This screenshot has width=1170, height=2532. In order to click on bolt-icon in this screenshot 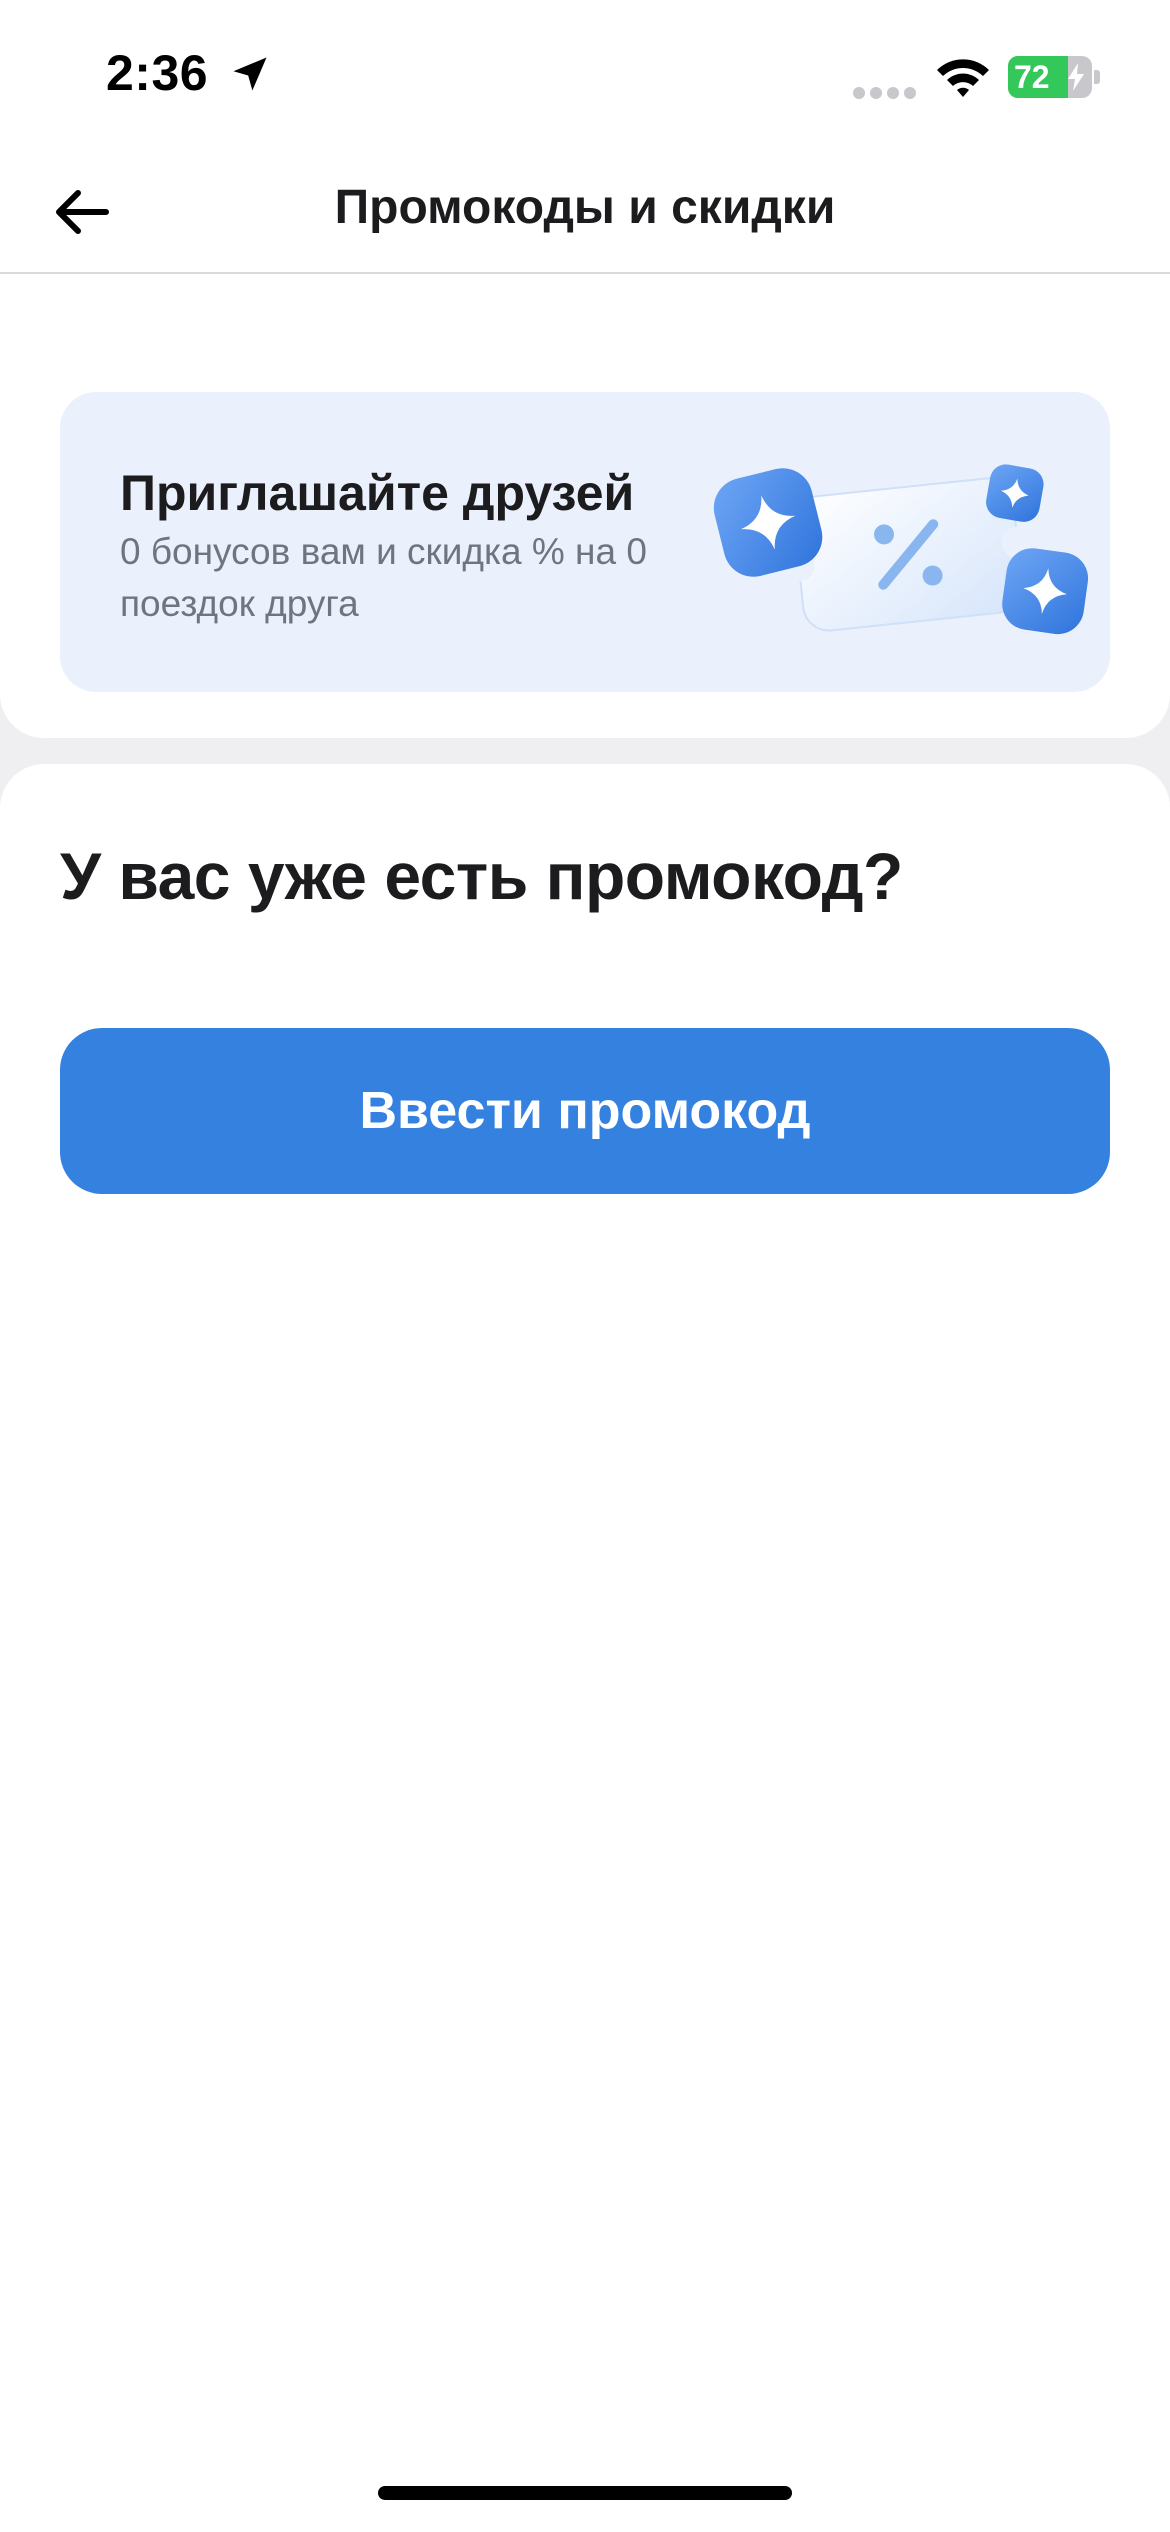, I will do `click(1076, 77)`.